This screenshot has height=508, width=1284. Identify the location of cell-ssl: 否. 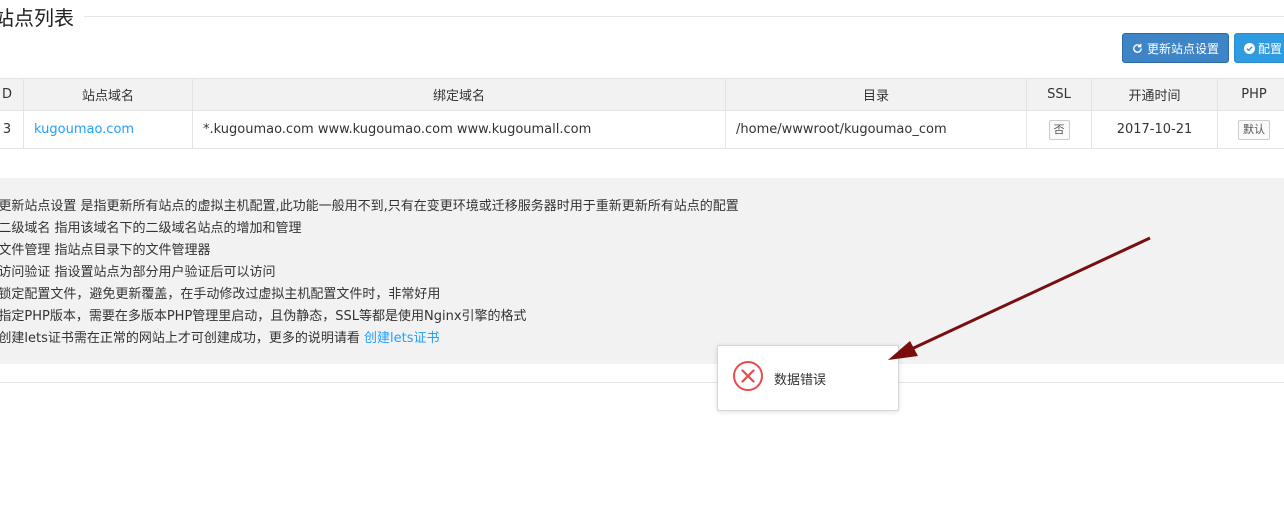
(1059, 129).